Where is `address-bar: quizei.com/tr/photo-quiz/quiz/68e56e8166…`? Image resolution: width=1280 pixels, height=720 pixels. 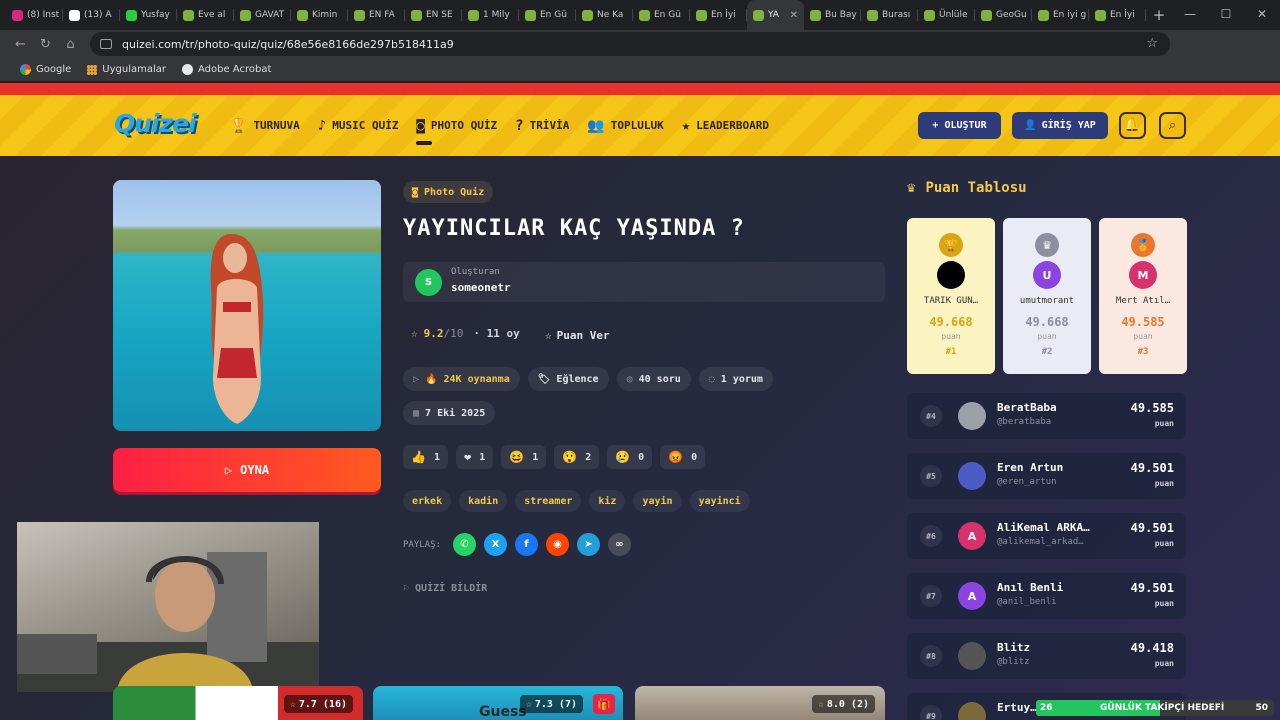 address-bar: quizei.com/tr/photo-quiz/quiz/68e56e8166… is located at coordinates (630, 44).